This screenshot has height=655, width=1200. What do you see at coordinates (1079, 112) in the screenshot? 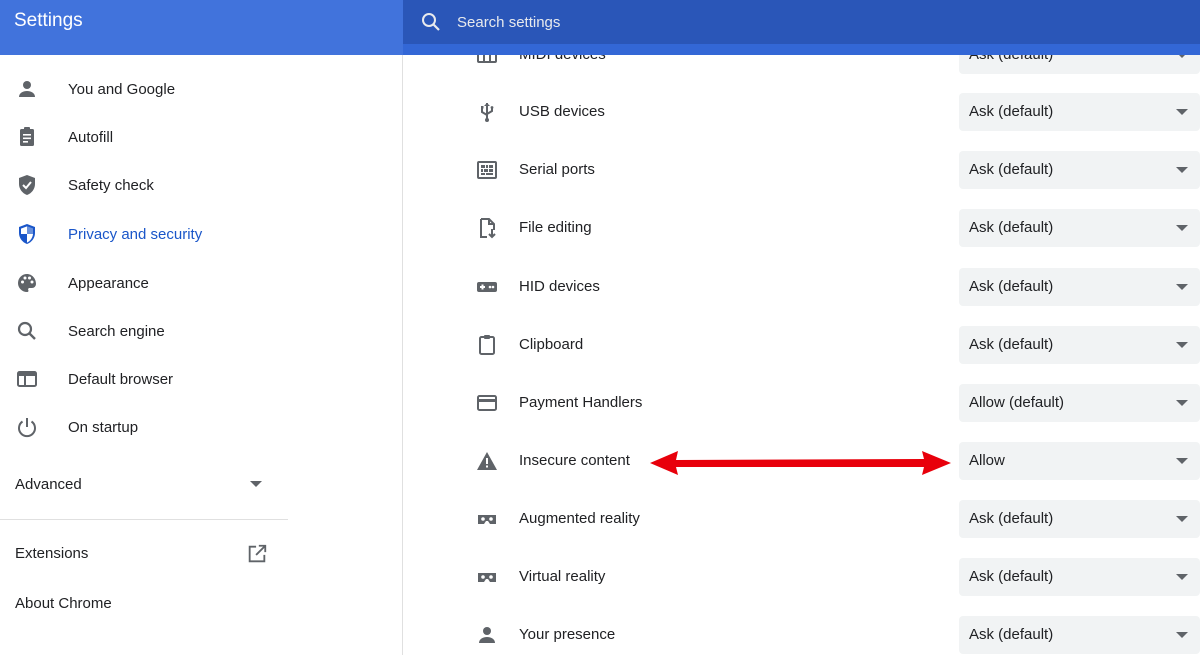
I see `permission-select-usb-devices: Ask (default)` at bounding box center [1079, 112].